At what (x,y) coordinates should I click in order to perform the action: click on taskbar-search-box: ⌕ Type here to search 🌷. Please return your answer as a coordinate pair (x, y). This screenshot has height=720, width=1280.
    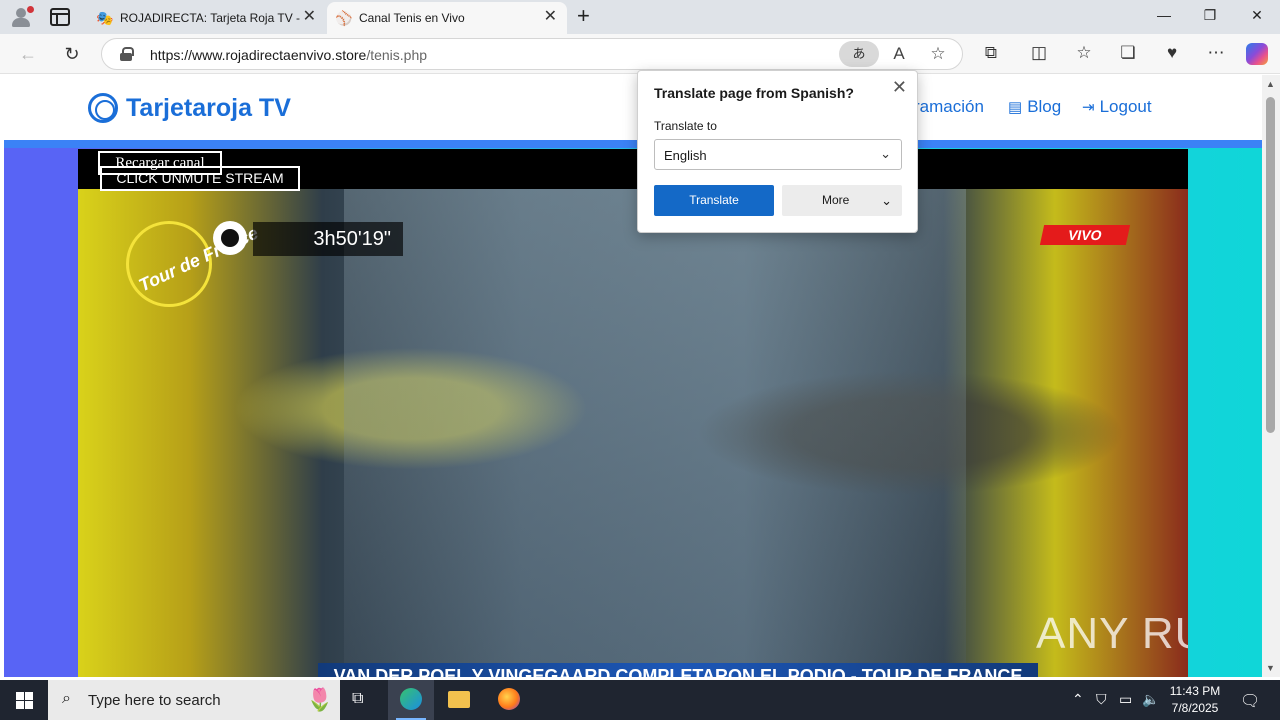
    Looking at the image, I should click on (194, 700).